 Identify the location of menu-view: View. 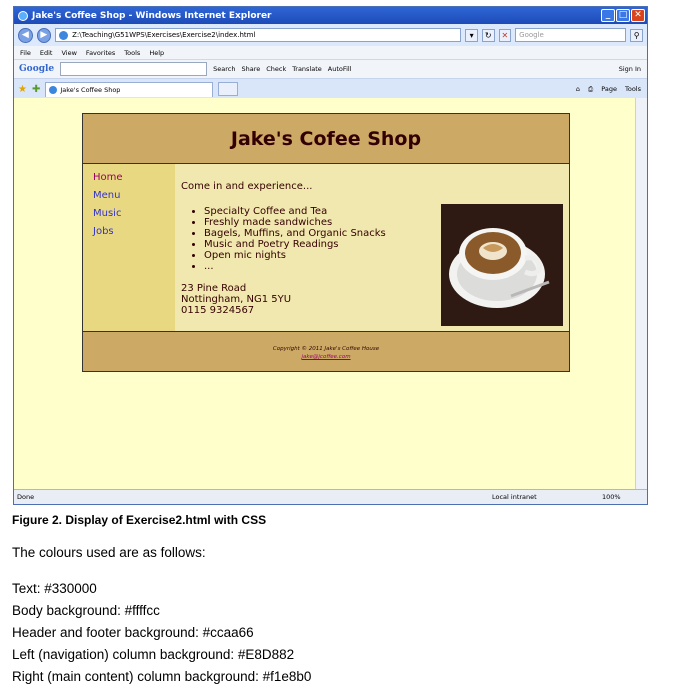
(68, 53).